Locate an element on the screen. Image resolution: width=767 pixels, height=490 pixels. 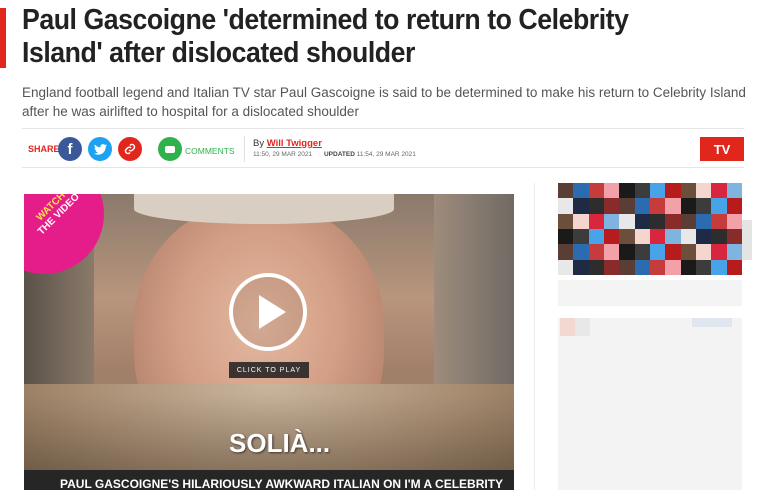
facebook-icon: f is located at coordinates (70, 149).